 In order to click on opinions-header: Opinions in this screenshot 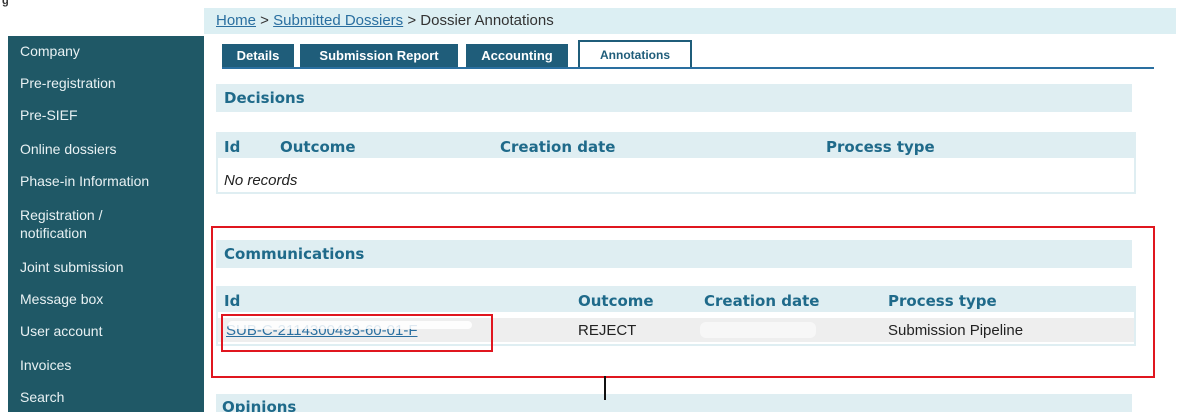, I will do `click(259, 405)`.